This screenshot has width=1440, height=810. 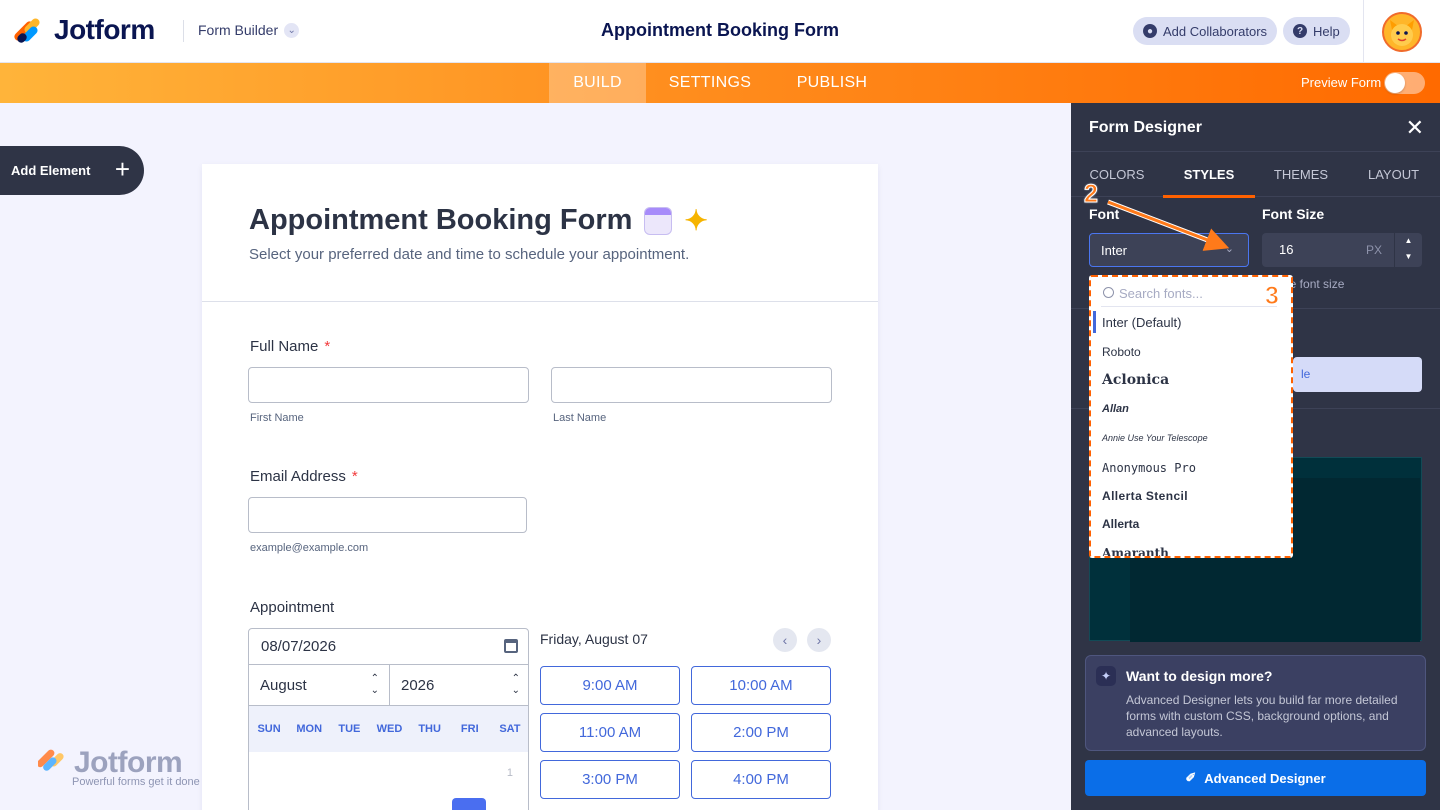 What do you see at coordinates (292, 607) in the screenshot?
I see `appointment-label: Appointment` at bounding box center [292, 607].